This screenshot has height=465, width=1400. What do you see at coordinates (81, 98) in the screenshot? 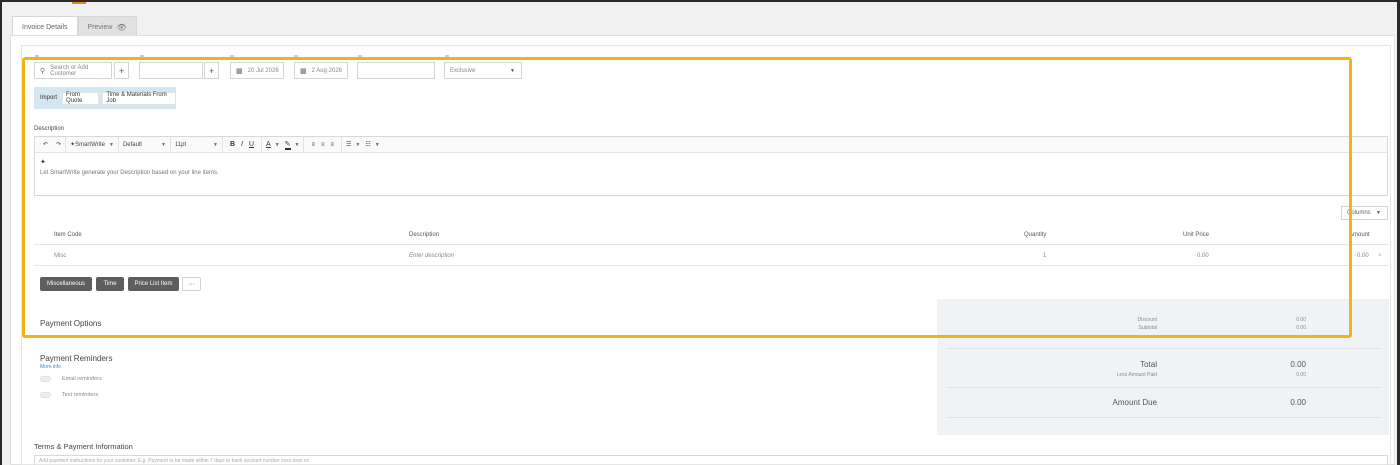
I see `import-from-quote-button: From Quote` at bounding box center [81, 98].